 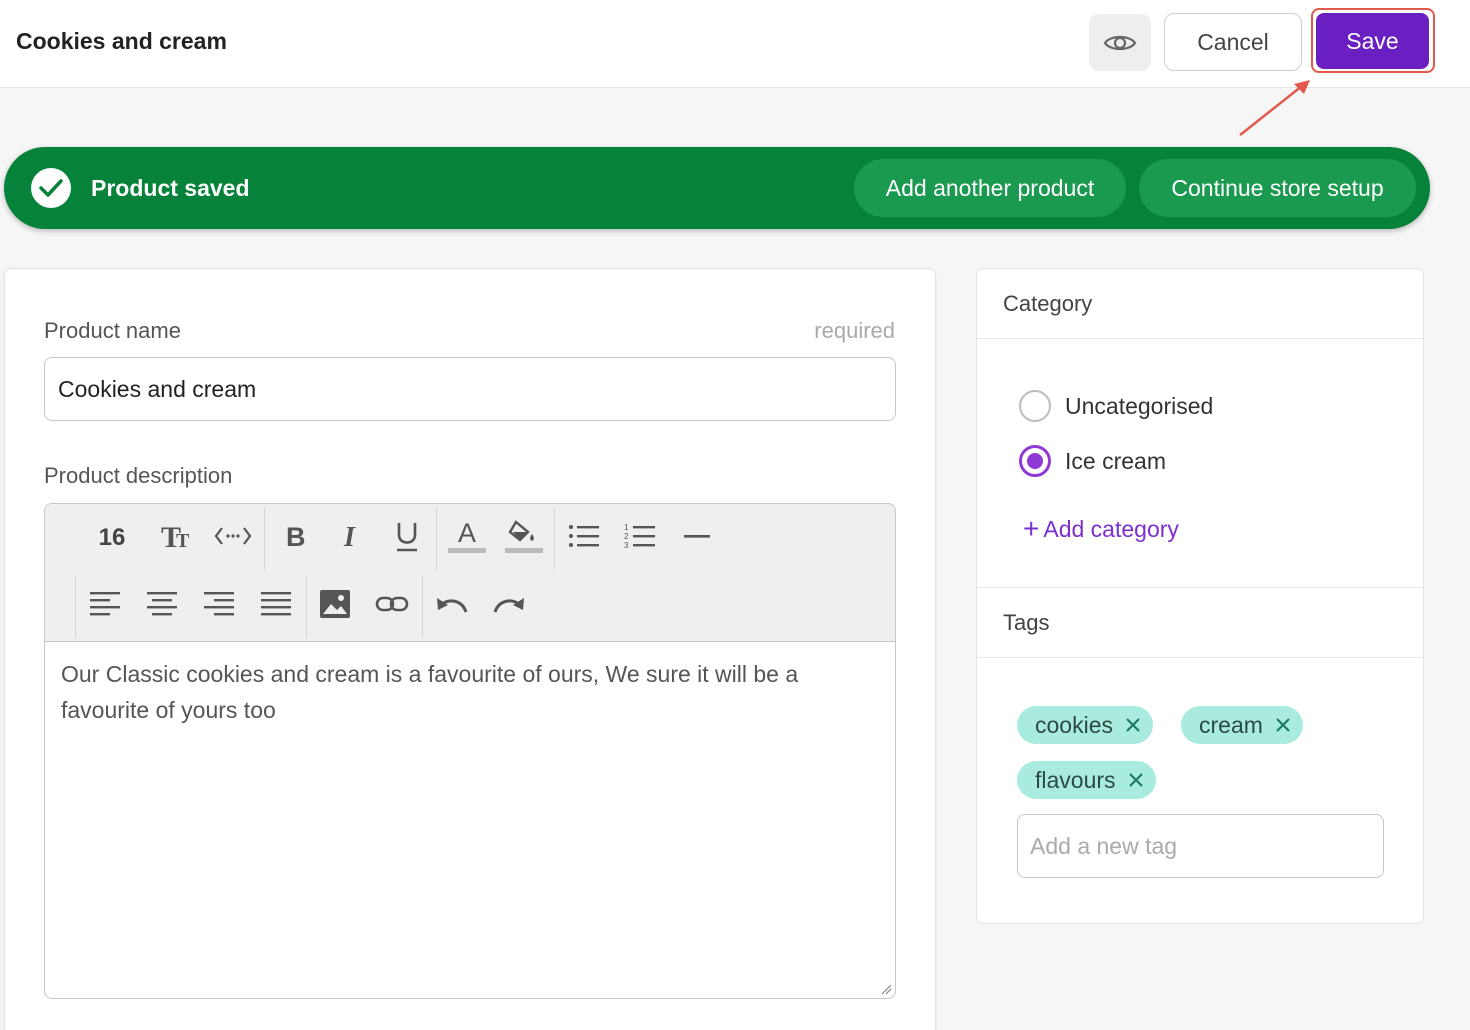 What do you see at coordinates (509, 604) in the screenshot?
I see `redo-icon` at bounding box center [509, 604].